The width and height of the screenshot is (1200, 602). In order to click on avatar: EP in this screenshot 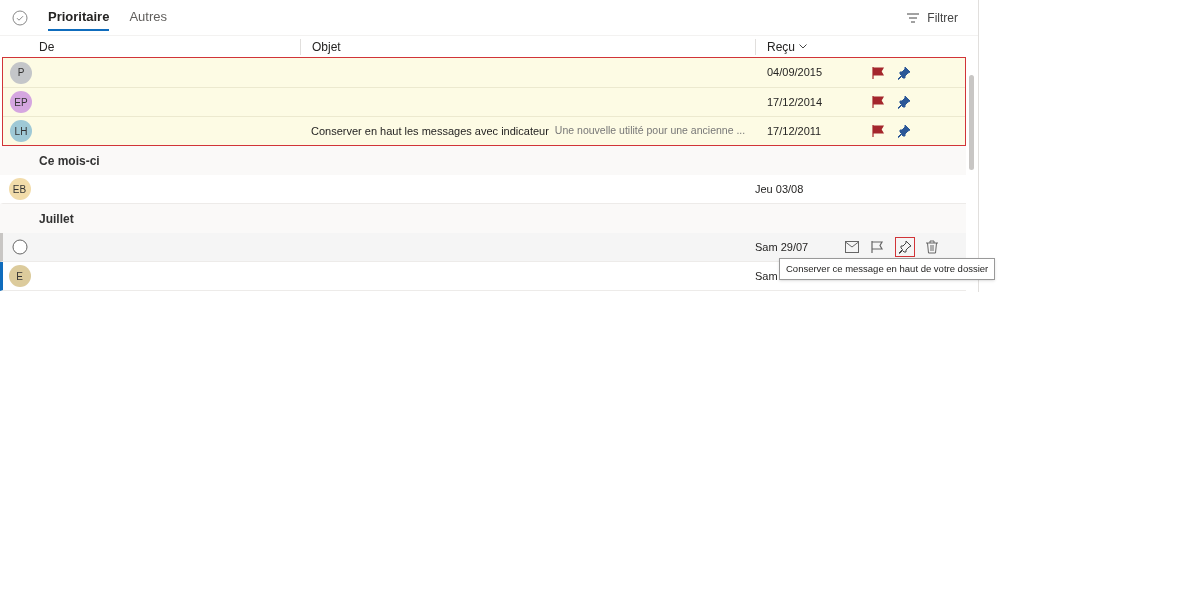, I will do `click(21, 102)`.